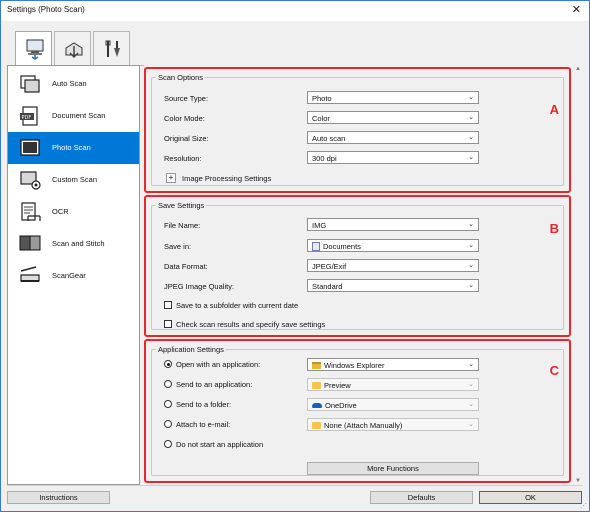 This screenshot has height=512, width=590. Describe the element at coordinates (393, 245) in the screenshot. I see `save-in-select: Documents ⌄` at that location.